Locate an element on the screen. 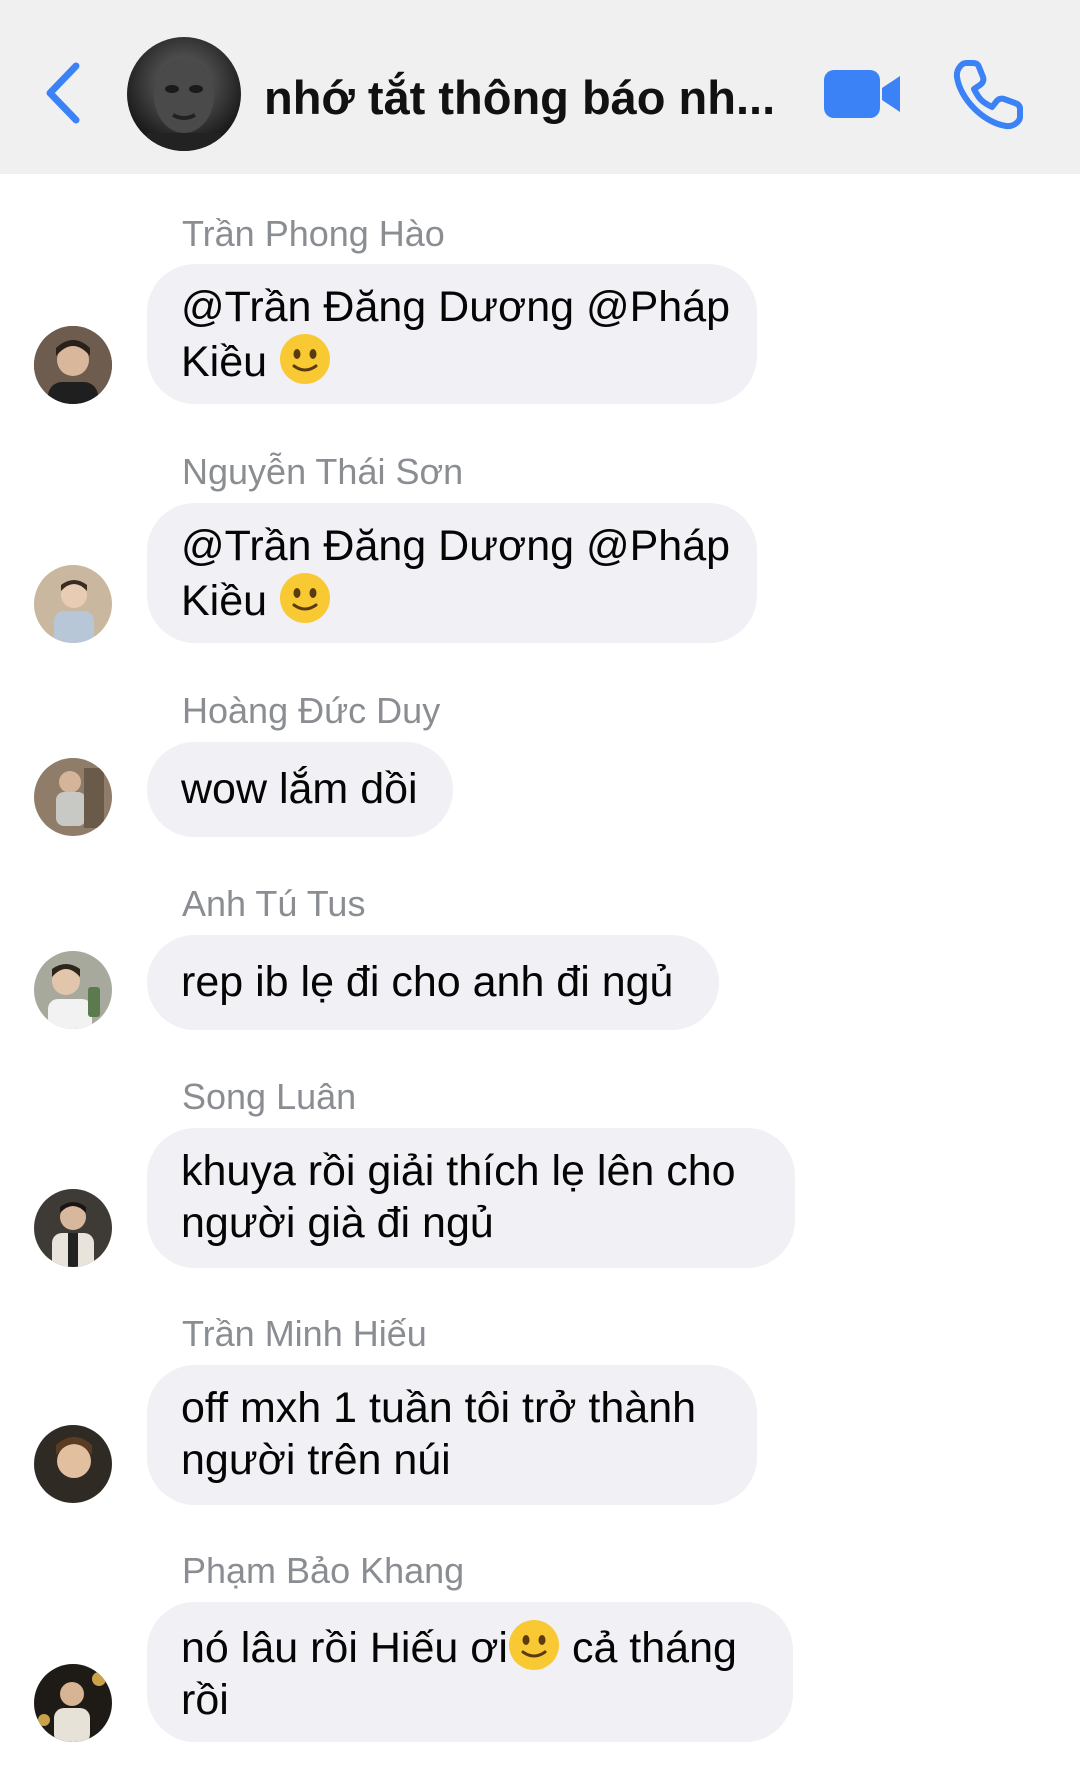 The width and height of the screenshot is (1080, 1781). video-camera-icon is located at coordinates (862, 94).